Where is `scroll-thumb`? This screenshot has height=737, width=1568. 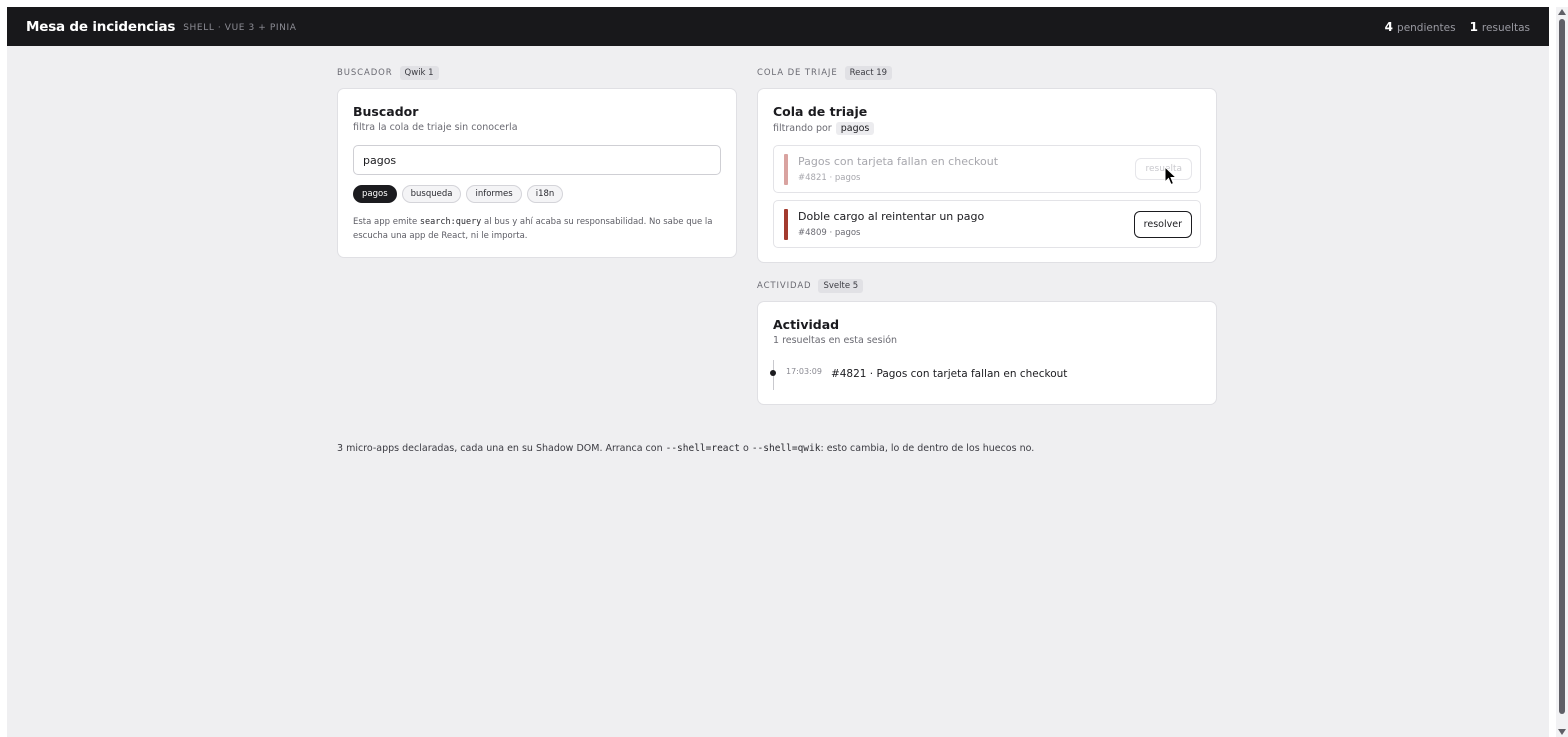
scroll-thumb is located at coordinates (1562, 366).